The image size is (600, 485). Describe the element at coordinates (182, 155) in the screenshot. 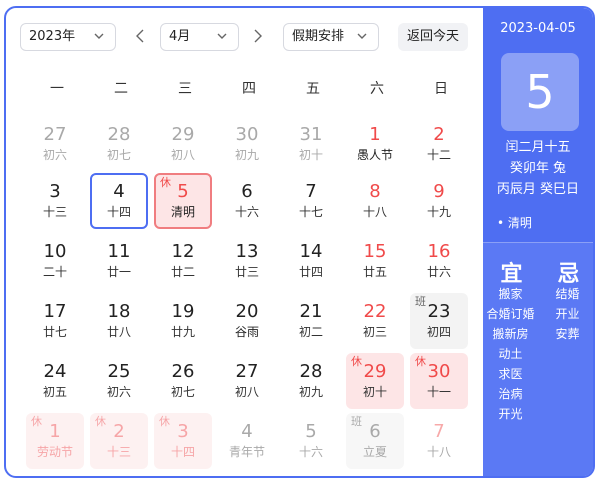

I see `lunar-label: 初八` at that location.